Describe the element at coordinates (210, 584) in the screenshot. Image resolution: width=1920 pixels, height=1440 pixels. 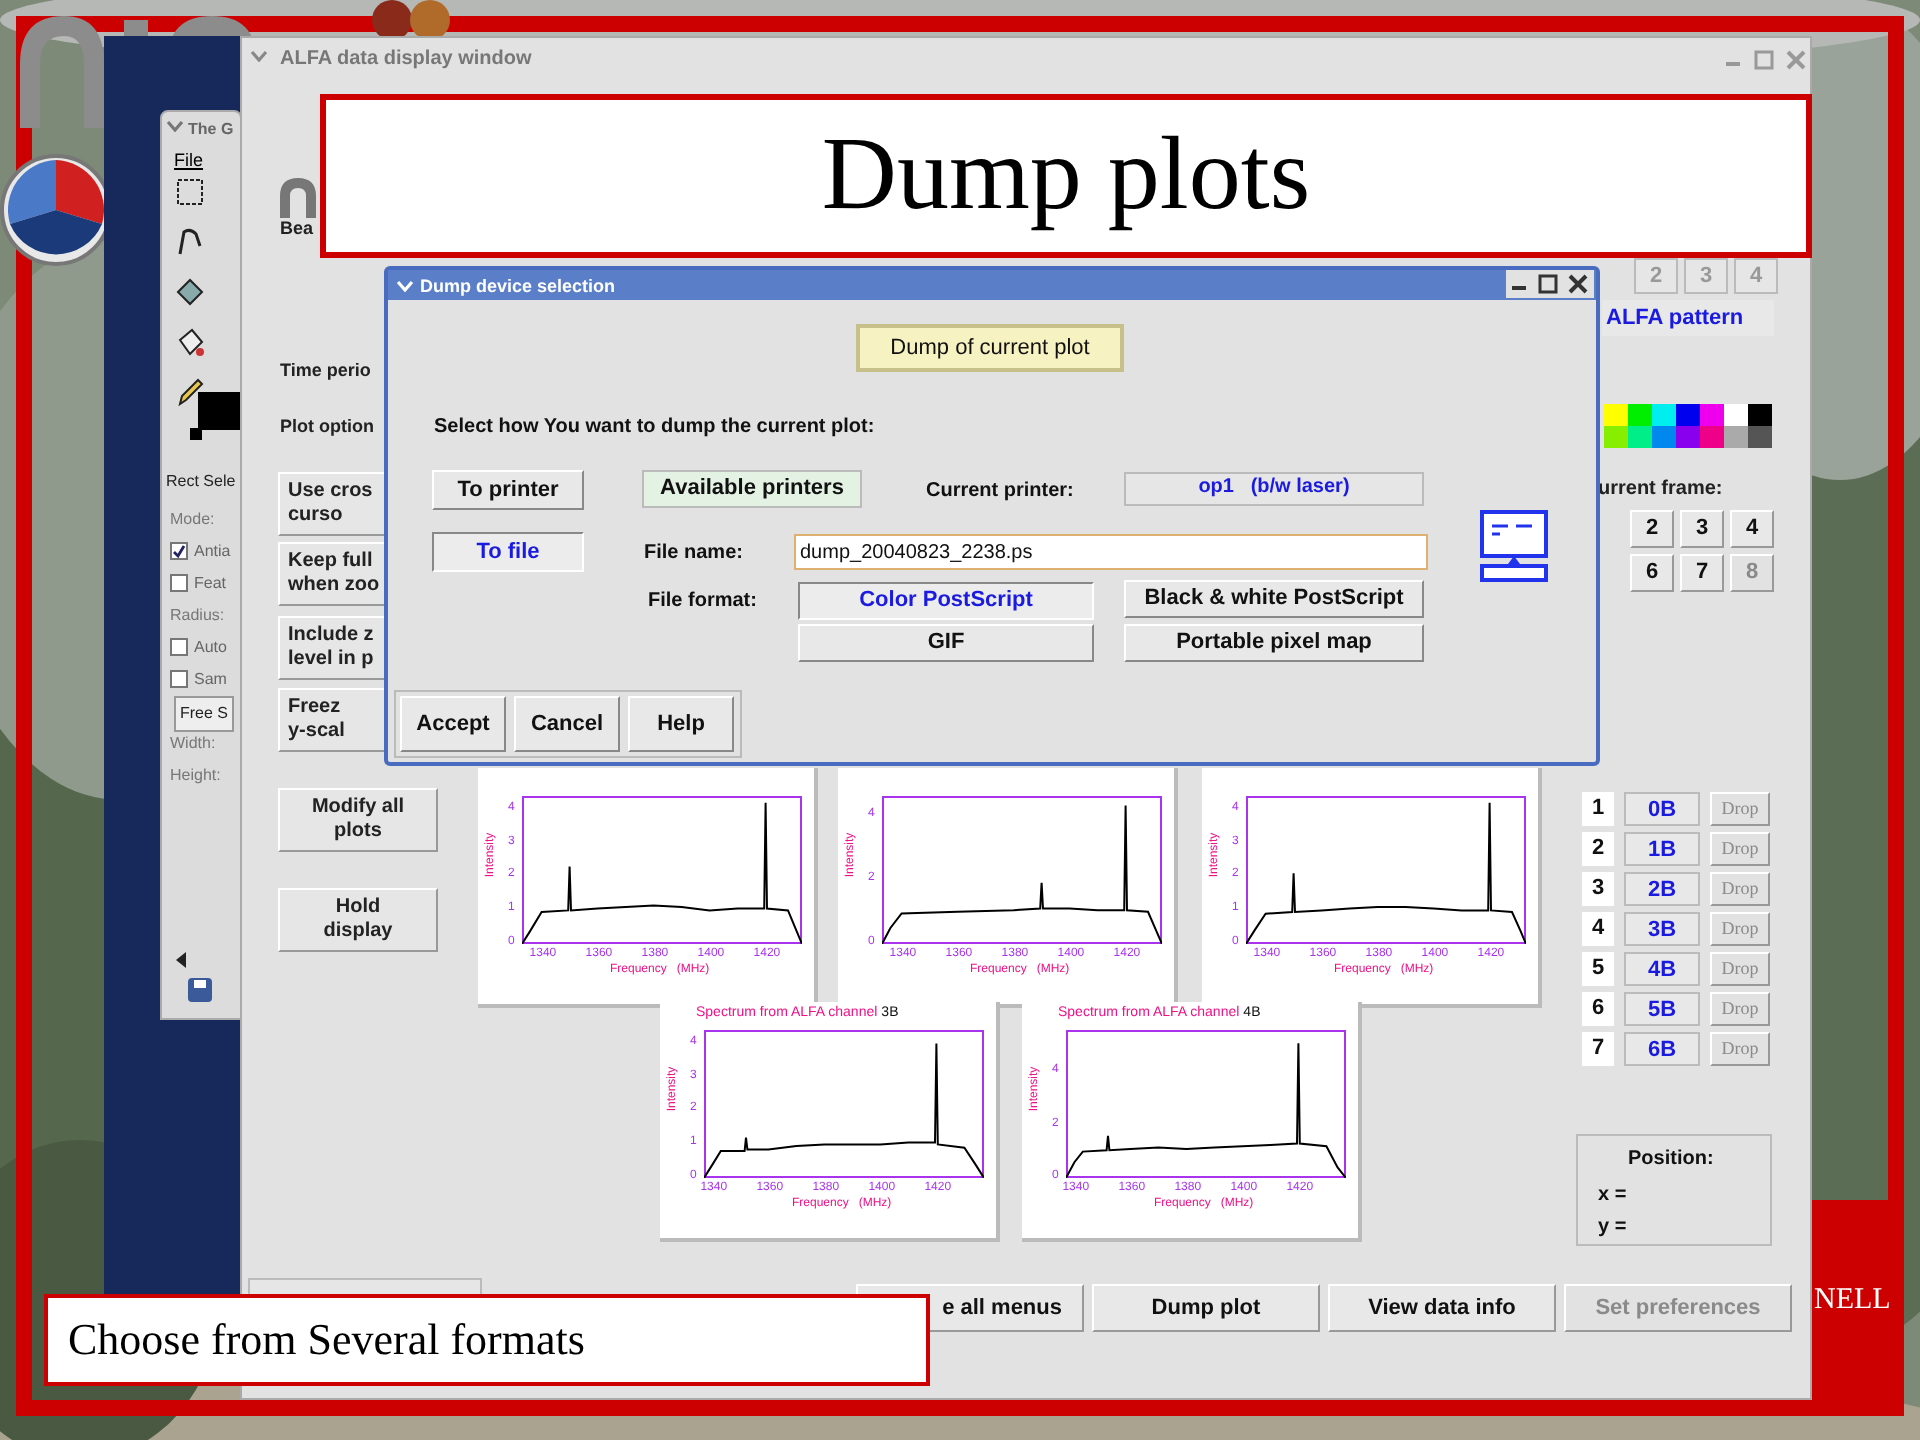
I see `option-label: Feat` at that location.